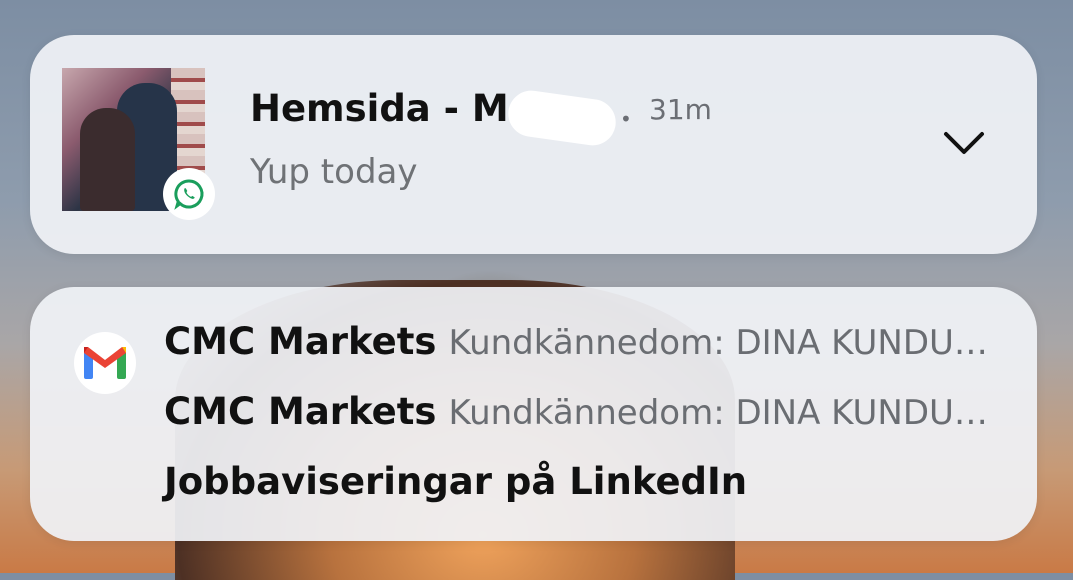  Describe the element at coordinates (680, 109) in the screenshot. I see `notification-time: 31m` at that location.